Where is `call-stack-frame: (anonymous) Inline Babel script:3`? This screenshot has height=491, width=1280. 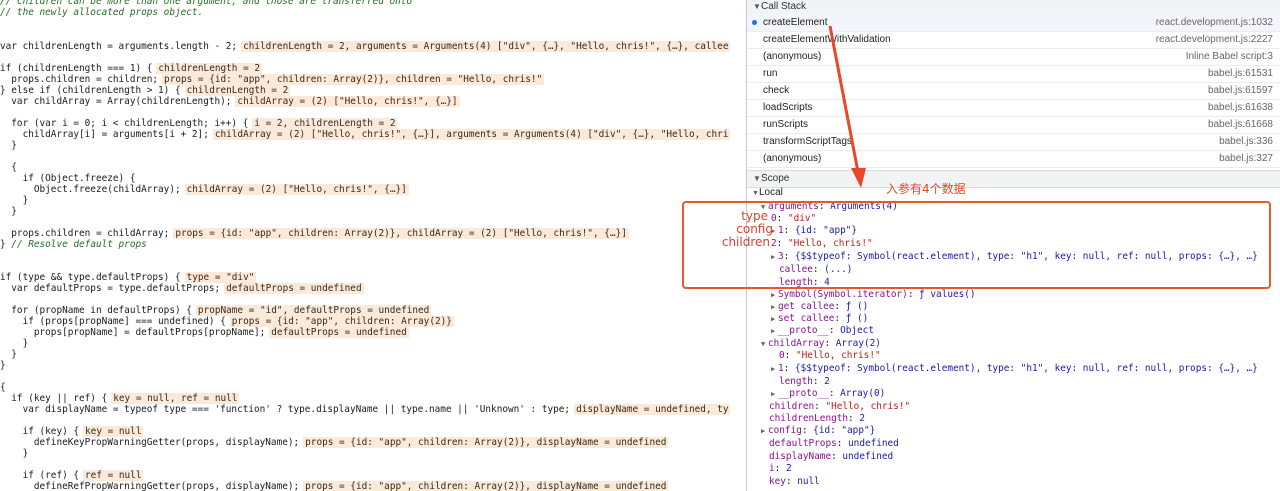 call-stack-frame: (anonymous) Inline Babel script:3 is located at coordinates (1013, 57).